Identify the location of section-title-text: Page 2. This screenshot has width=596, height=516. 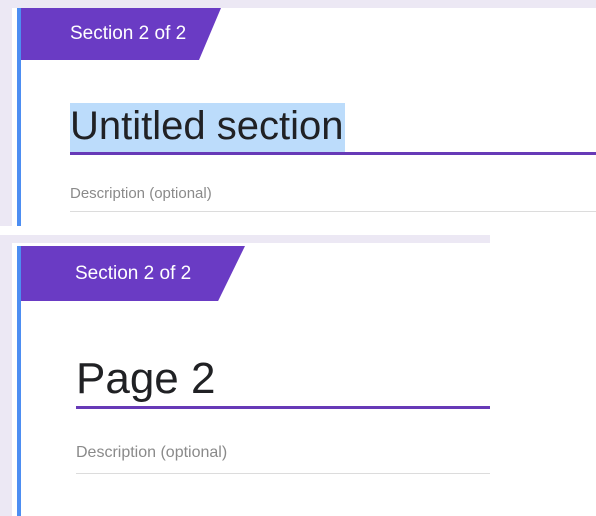
(146, 378).